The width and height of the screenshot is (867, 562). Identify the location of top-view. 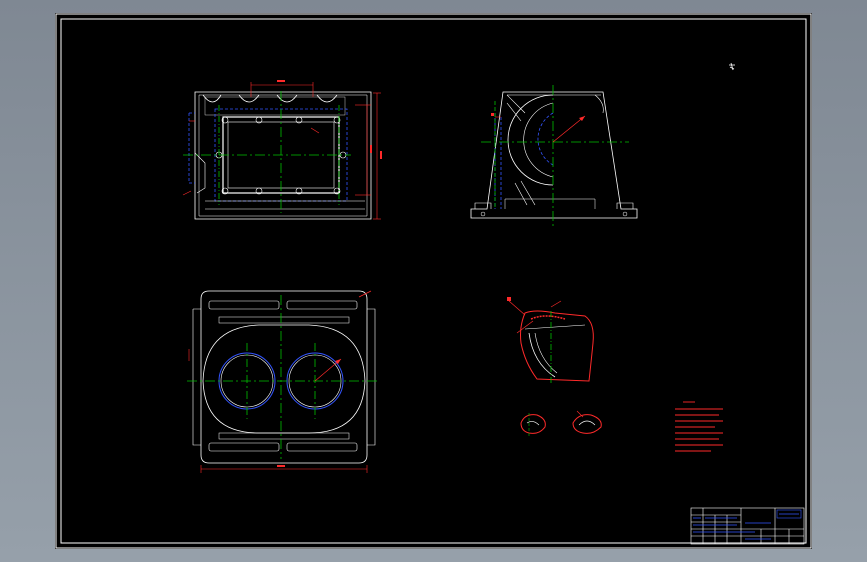
(282, 150).